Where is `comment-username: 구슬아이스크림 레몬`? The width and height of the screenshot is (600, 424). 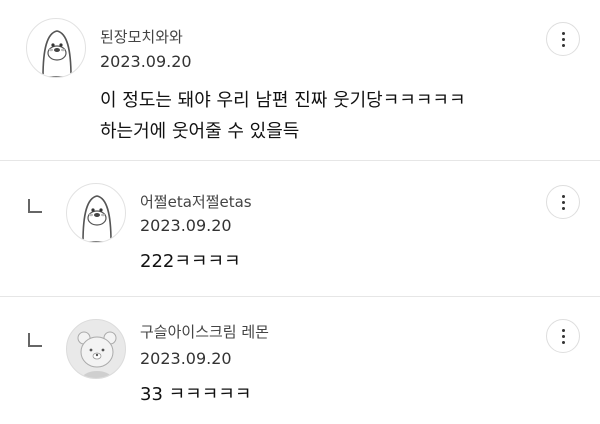 comment-username: 구슬아이스크림 레몬 is located at coordinates (204, 331).